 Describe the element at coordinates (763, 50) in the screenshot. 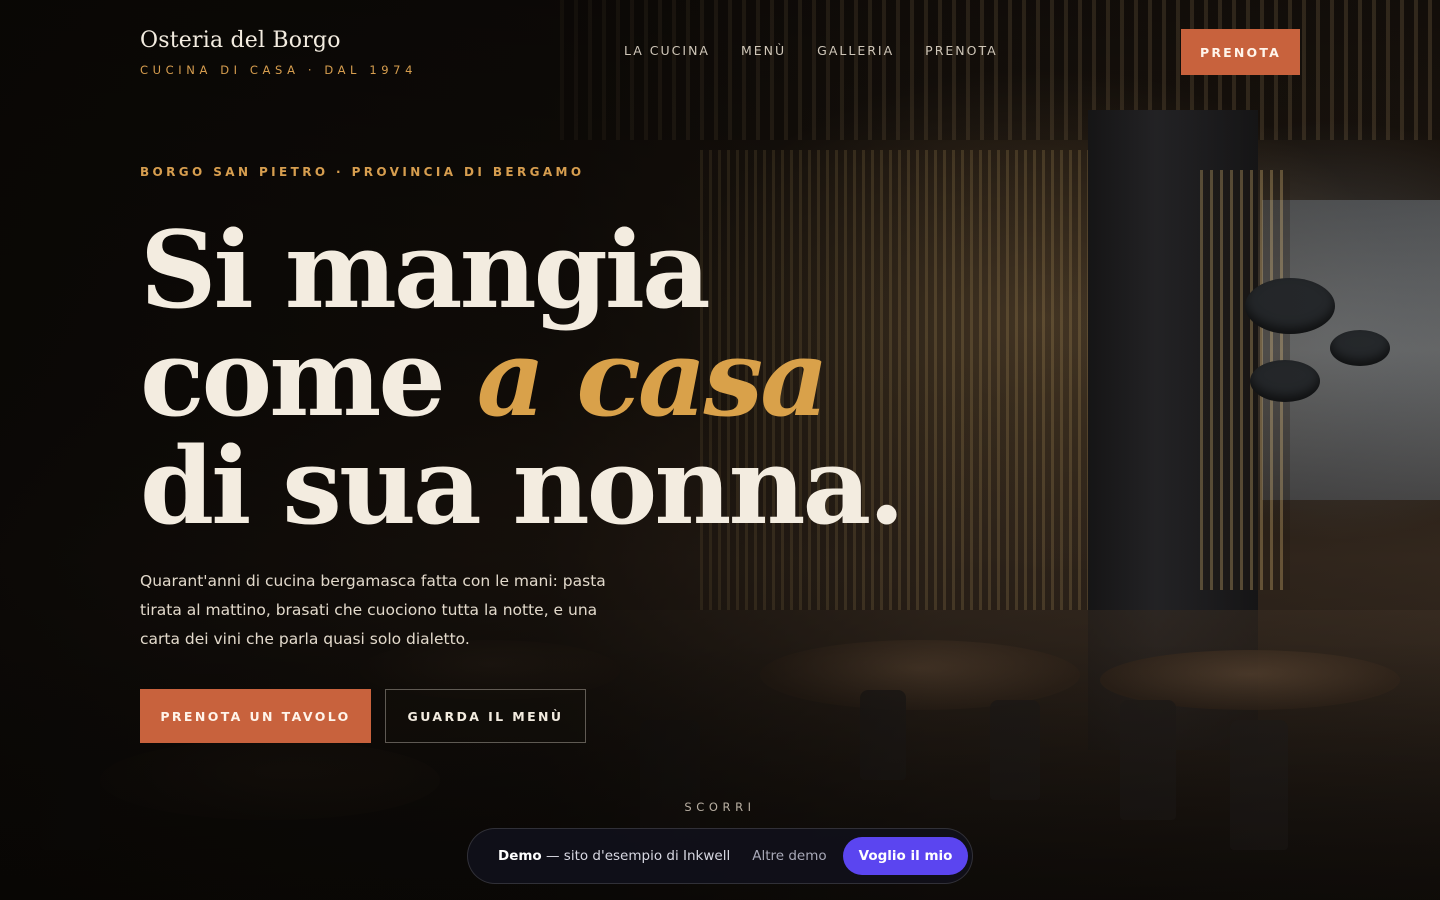

I see `nav-item-menu: MENÙ` at that location.